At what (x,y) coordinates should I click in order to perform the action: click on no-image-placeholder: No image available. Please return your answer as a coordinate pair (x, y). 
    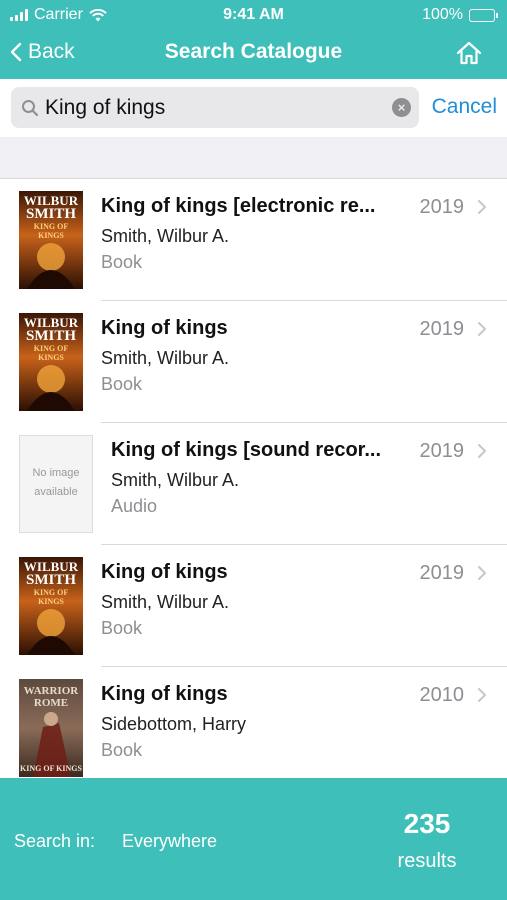
    Looking at the image, I should click on (56, 484).